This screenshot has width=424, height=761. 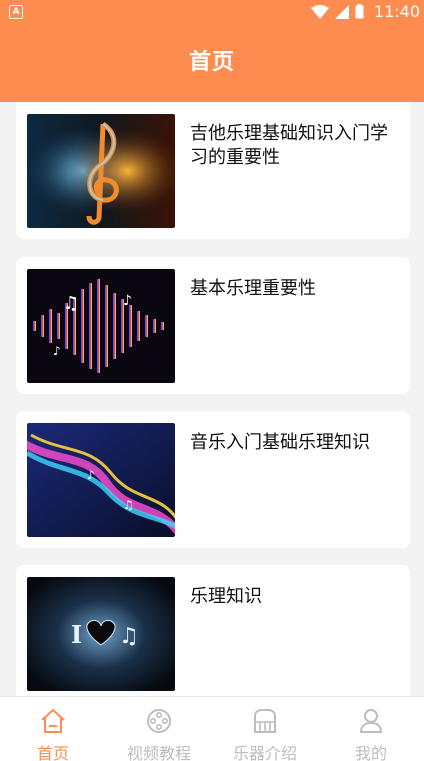 What do you see at coordinates (371, 721) in the screenshot?
I see `user-icon` at bounding box center [371, 721].